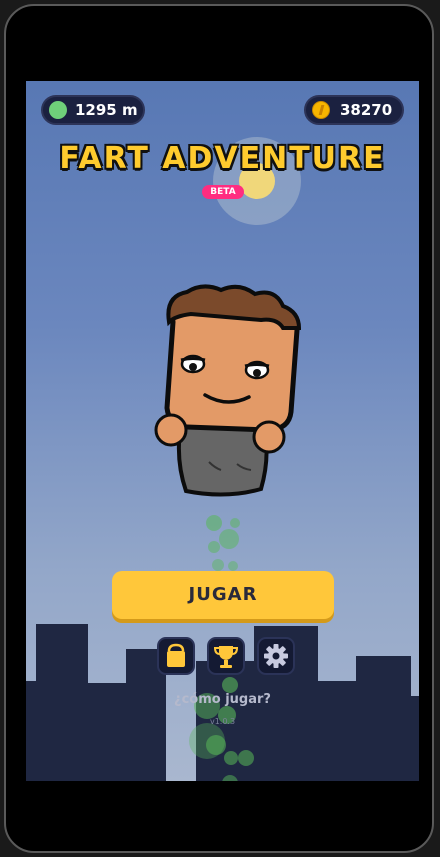 Image resolution: width=440 pixels, height=857 pixels. What do you see at coordinates (366, 110) in the screenshot?
I see `coin-value: 38270` at bounding box center [366, 110].